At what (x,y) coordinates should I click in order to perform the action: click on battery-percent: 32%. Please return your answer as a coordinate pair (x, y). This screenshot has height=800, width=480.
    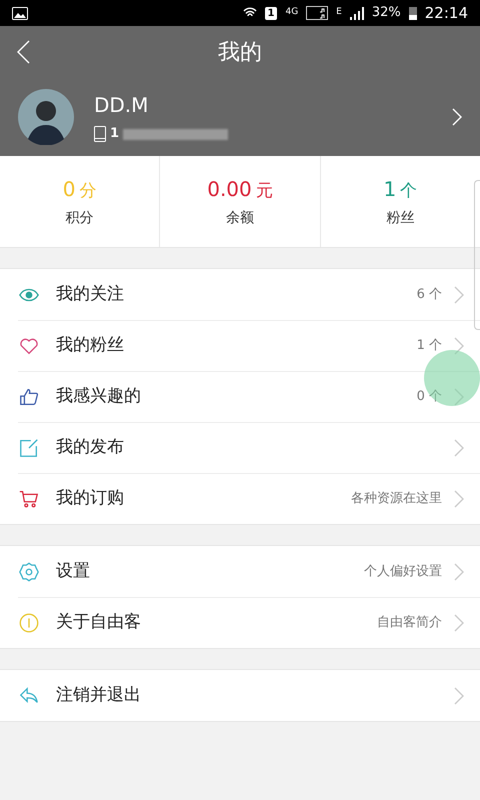
    Looking at the image, I should click on (386, 13).